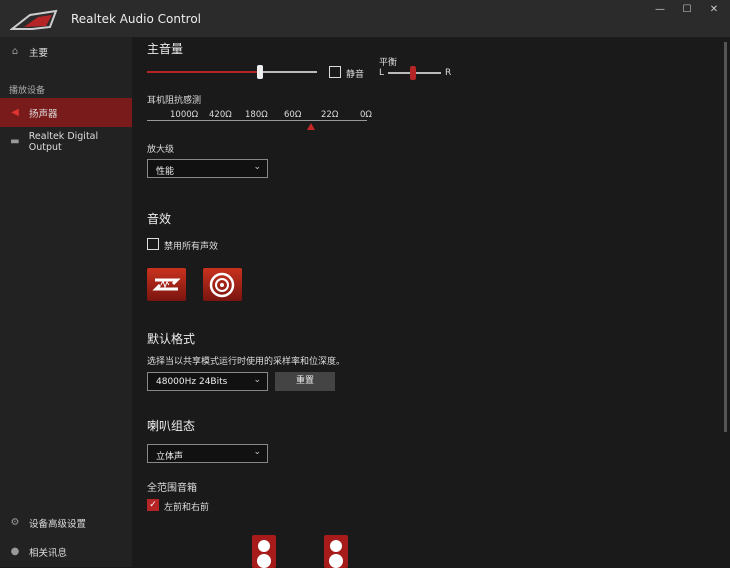 This screenshot has height=568, width=730. What do you see at coordinates (448, 73) in the screenshot?
I see `balance-right-label: R` at bounding box center [448, 73].